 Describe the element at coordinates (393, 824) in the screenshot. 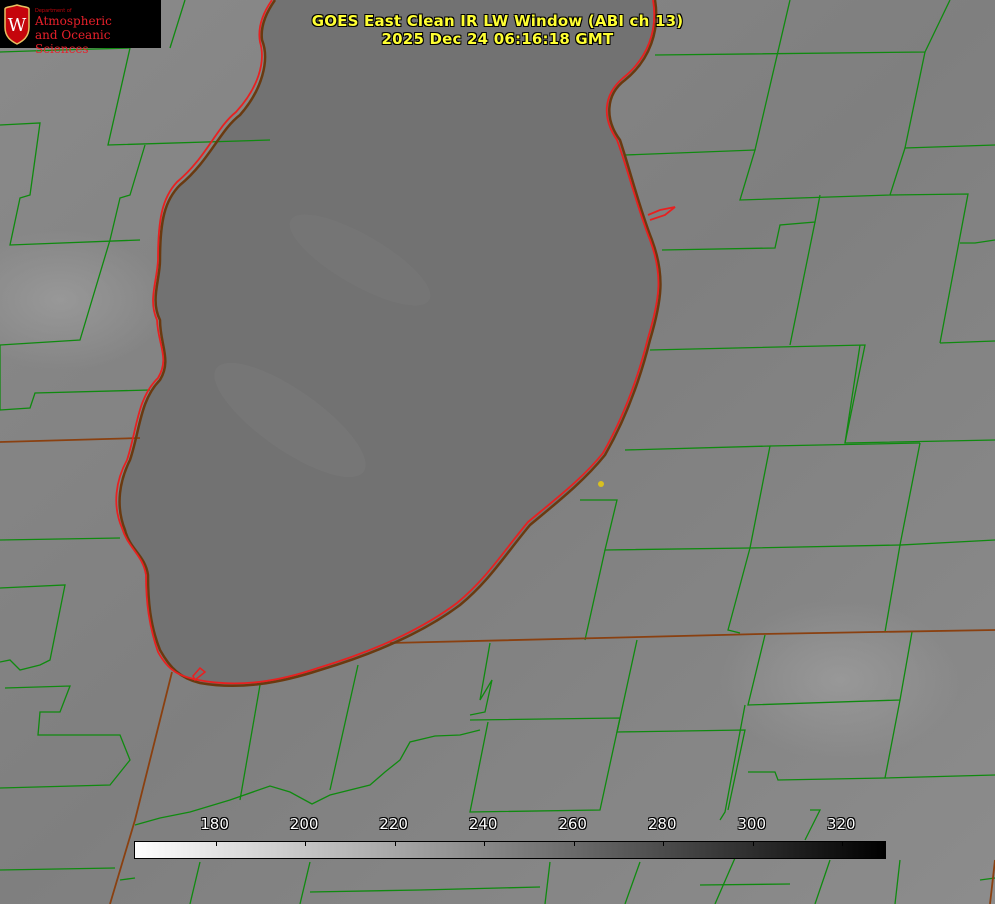

I see `colorbar-tick-label: 220` at that location.